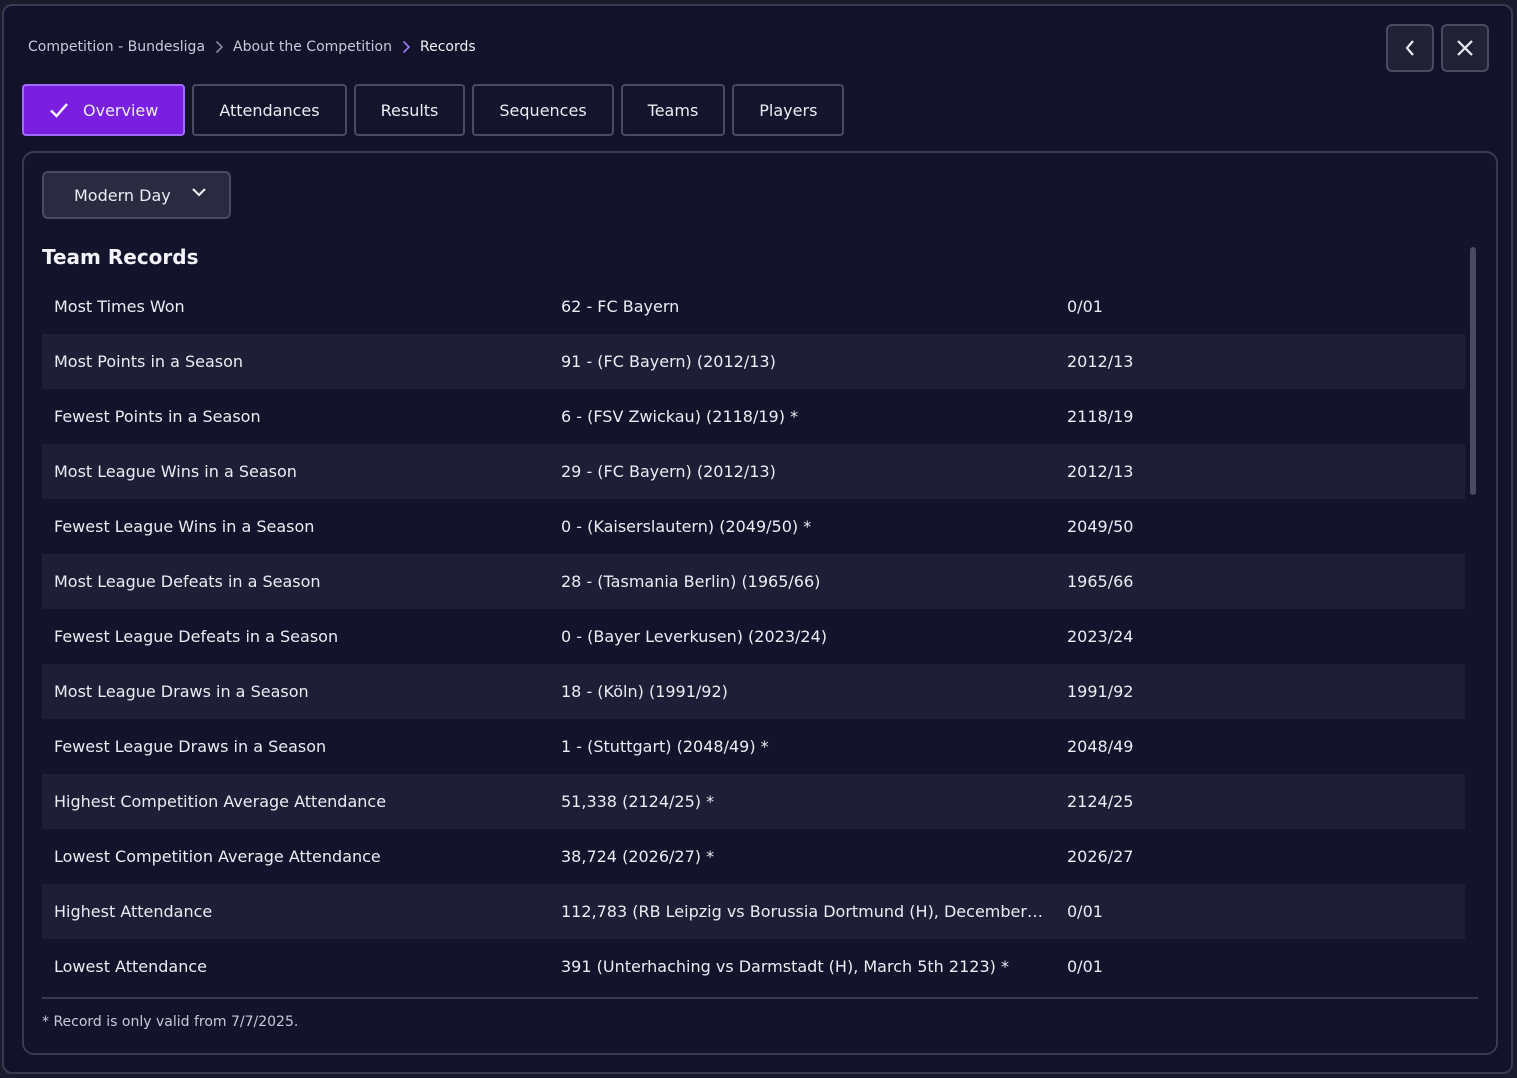  I want to click on record-season: 2124/25, so click(1100, 801).